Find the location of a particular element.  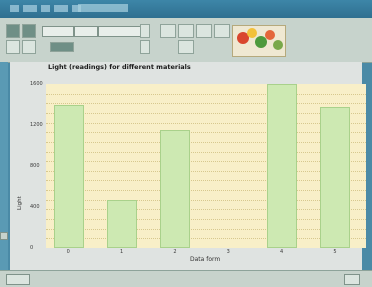

menu-item-view is located at coordinates (45, 8).